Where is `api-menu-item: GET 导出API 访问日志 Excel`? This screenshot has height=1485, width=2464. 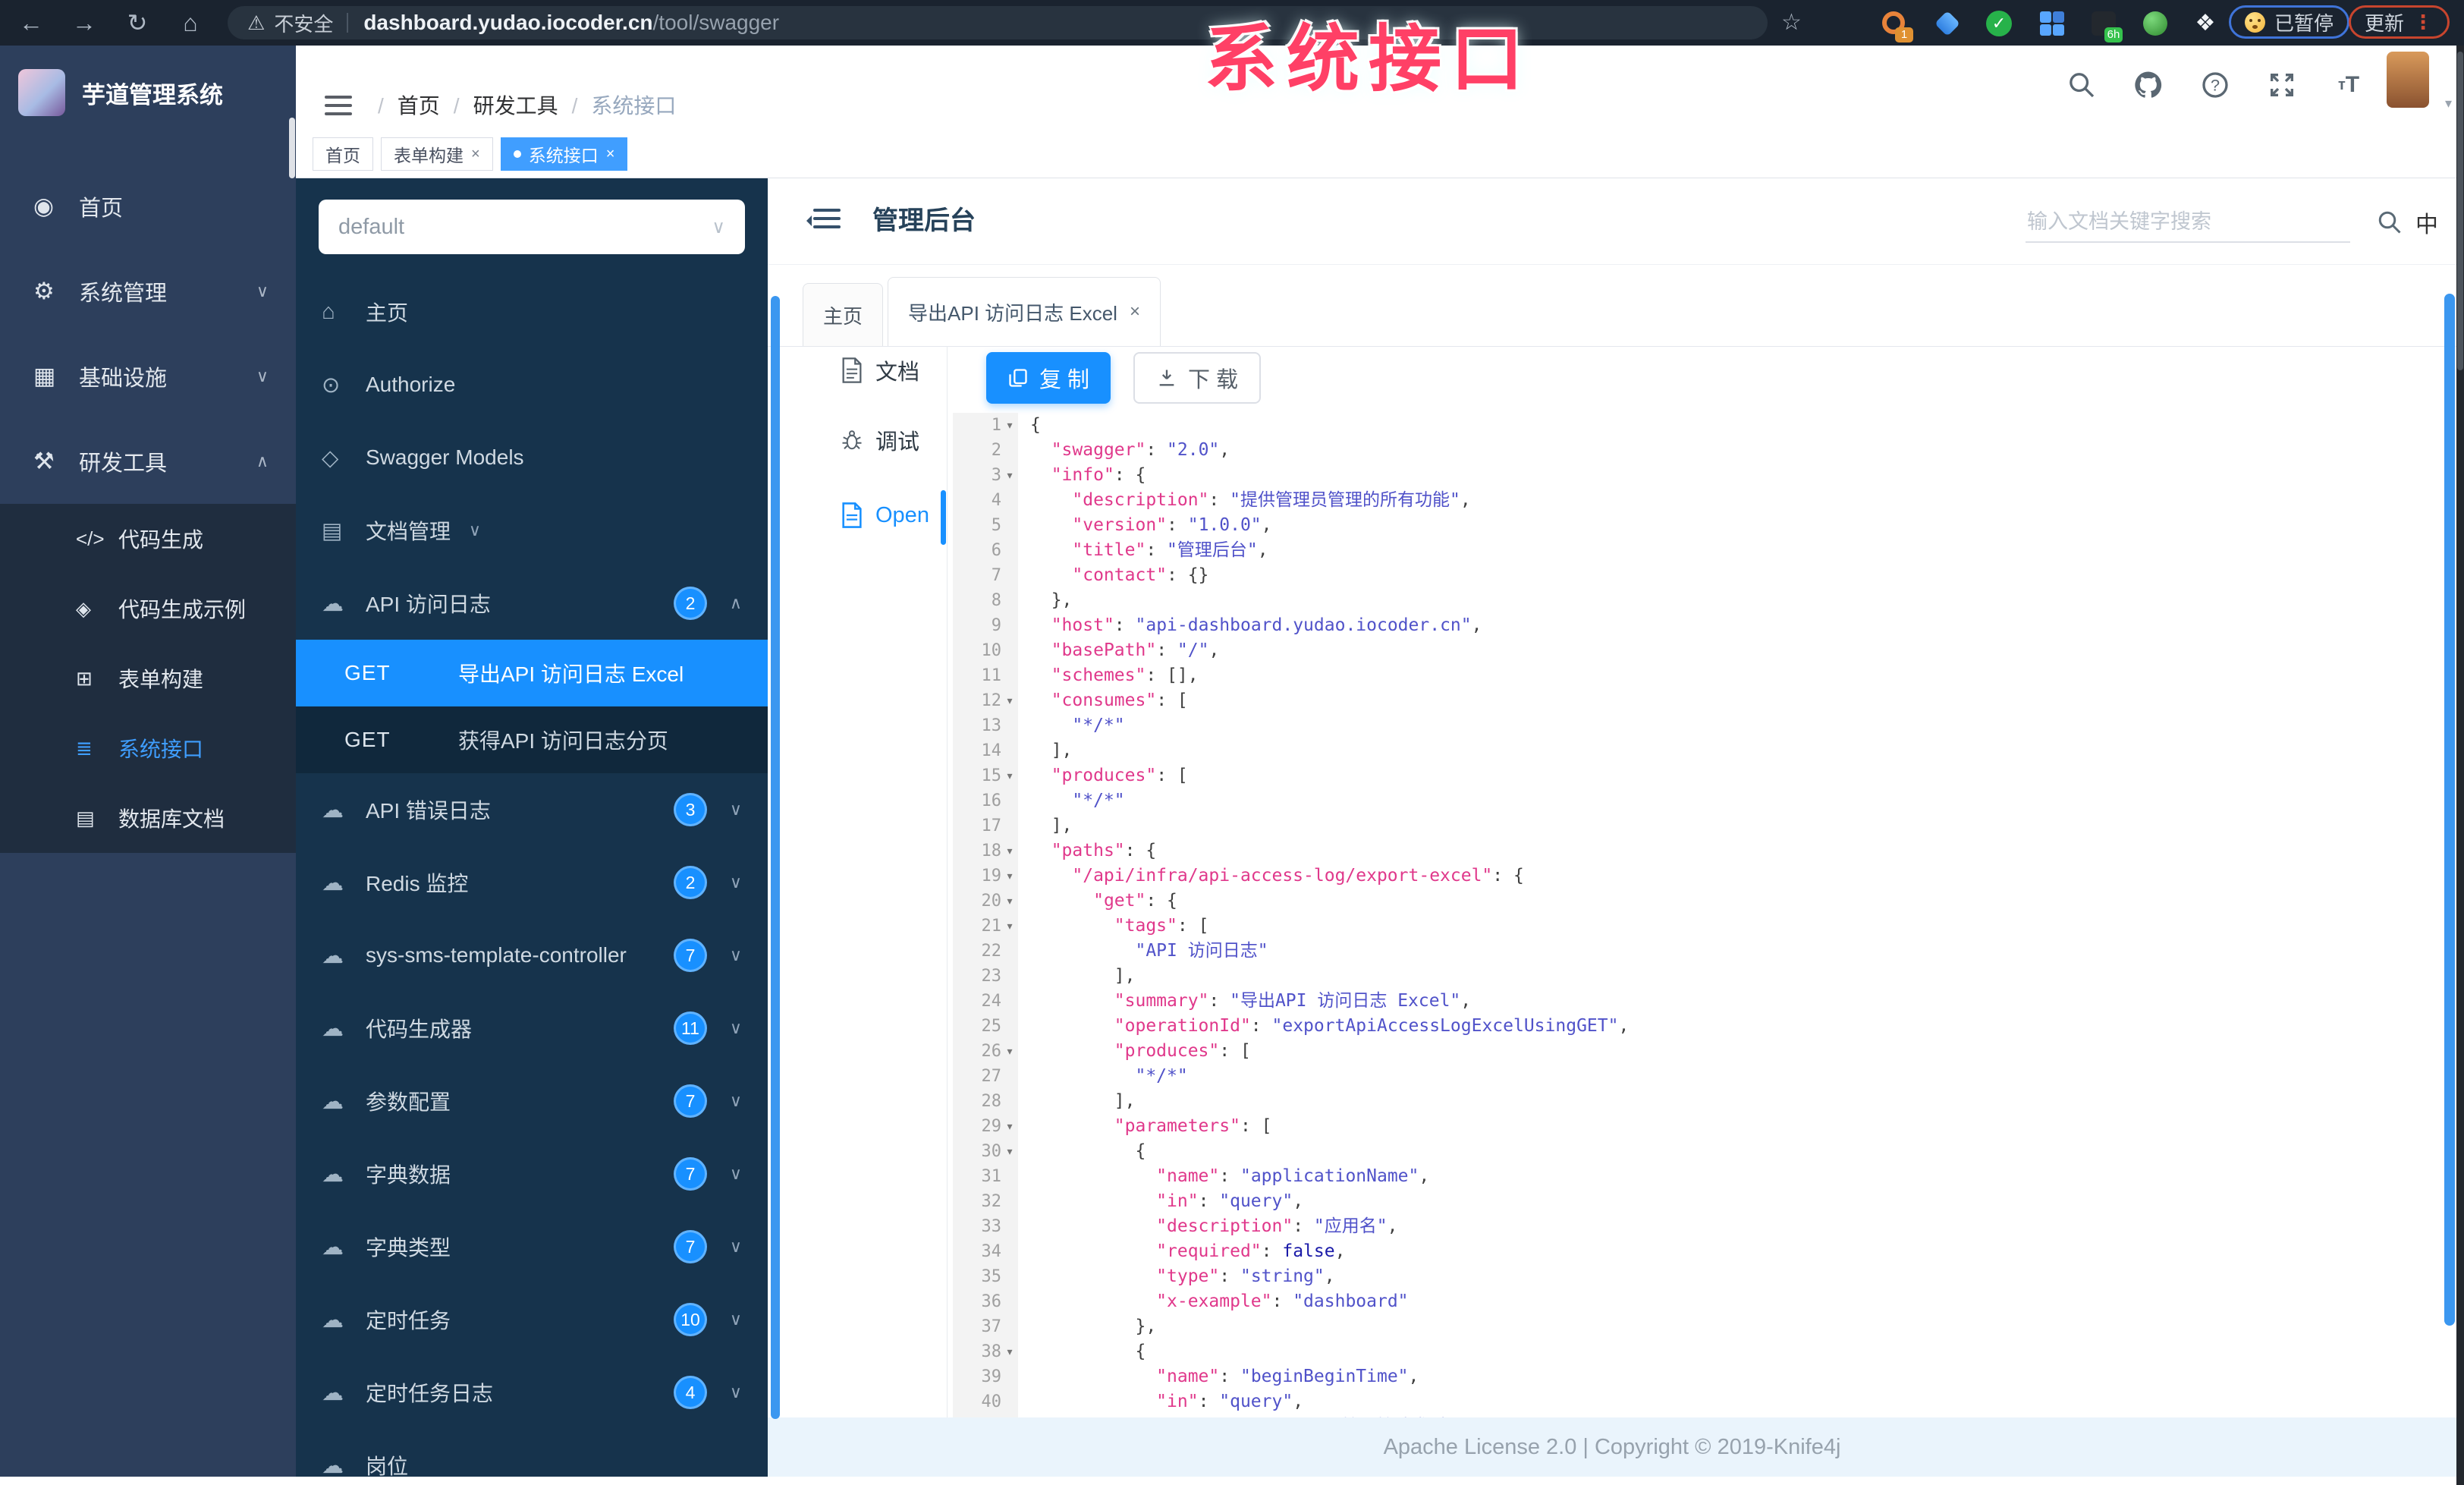
api-menu-item: GET 导出API 访问日志 Excel is located at coordinates (532, 673).